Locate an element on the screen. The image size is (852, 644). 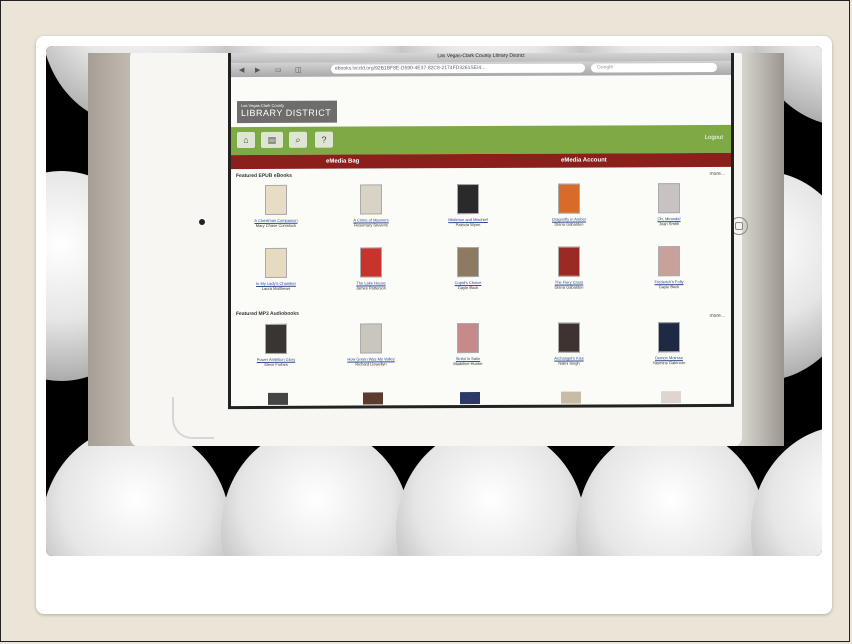
book-author: Yasmine Galenorn is located at coordinates (669, 363).